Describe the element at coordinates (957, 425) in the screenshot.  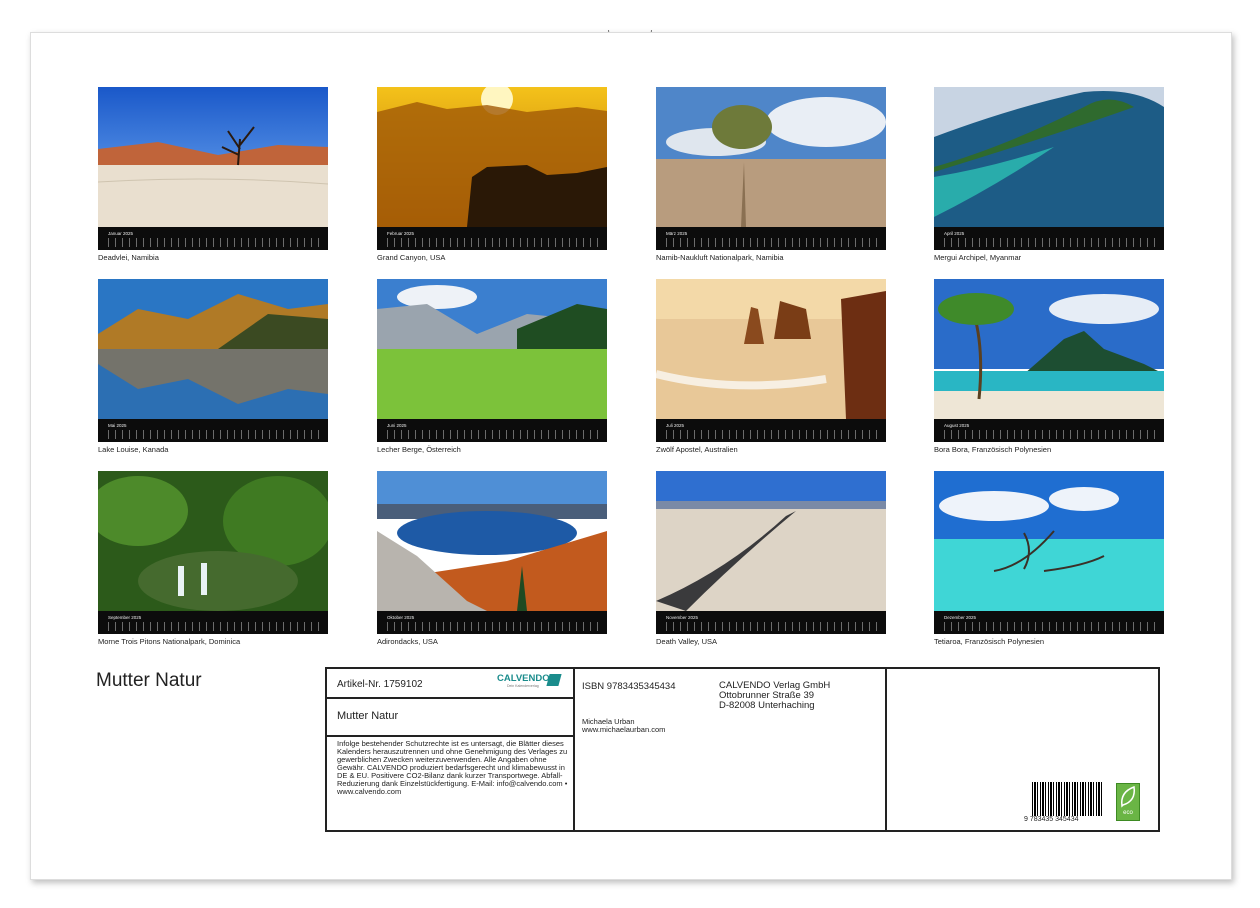
I see `month-label: August 2025` at that location.